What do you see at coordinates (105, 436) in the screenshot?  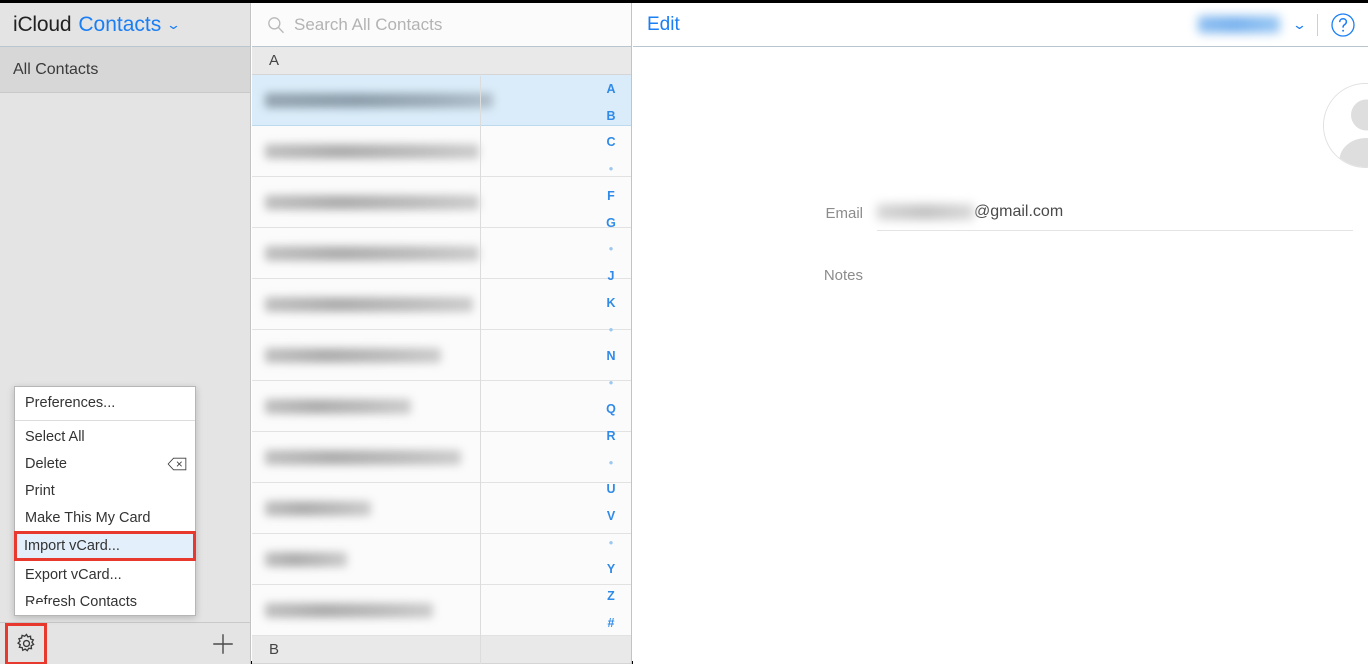 I see `menu-item-select-all: Select All` at bounding box center [105, 436].